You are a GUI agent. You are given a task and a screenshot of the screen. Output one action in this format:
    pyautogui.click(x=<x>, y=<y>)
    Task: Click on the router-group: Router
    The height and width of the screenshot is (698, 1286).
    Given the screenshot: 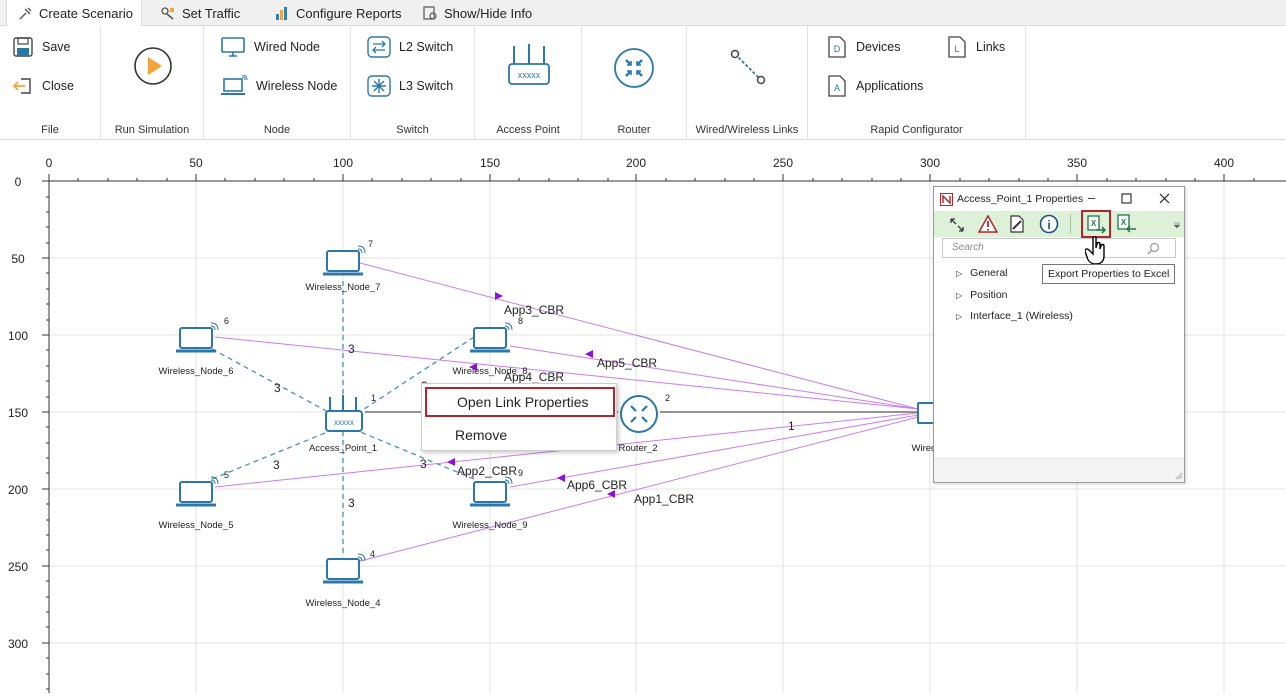 What is the action you would take?
    pyautogui.click(x=634, y=83)
    